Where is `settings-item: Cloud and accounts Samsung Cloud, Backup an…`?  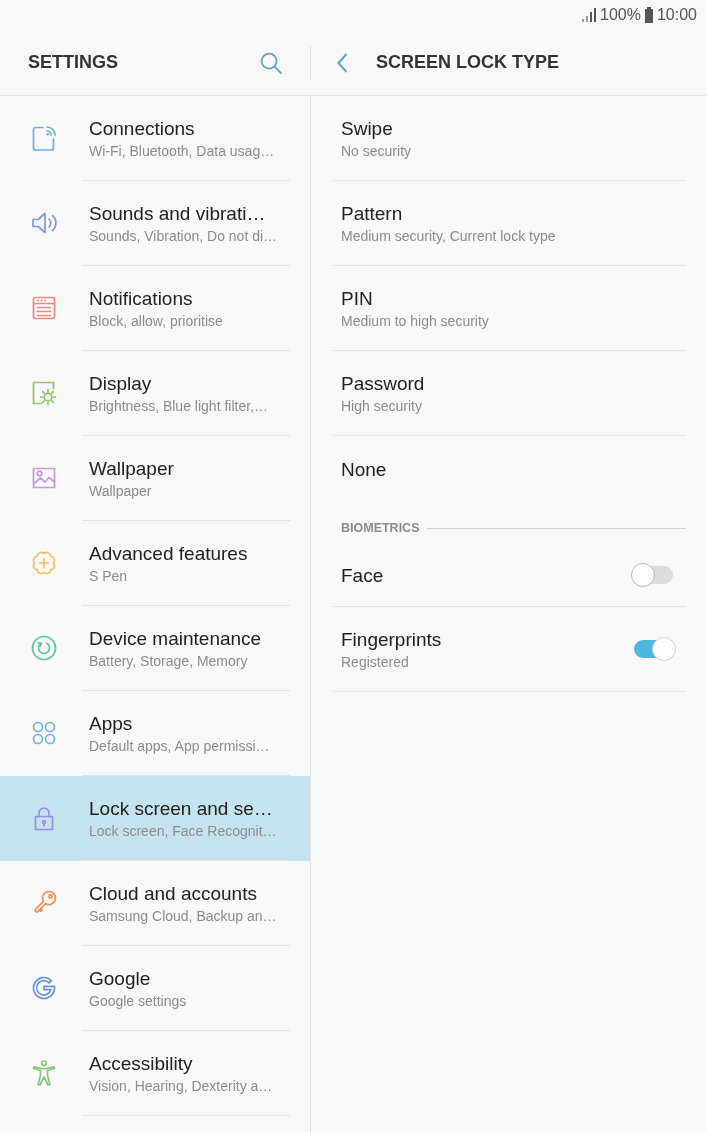
settings-item: Cloud and accounts Samsung Cloud, Backup an… is located at coordinates (155, 903).